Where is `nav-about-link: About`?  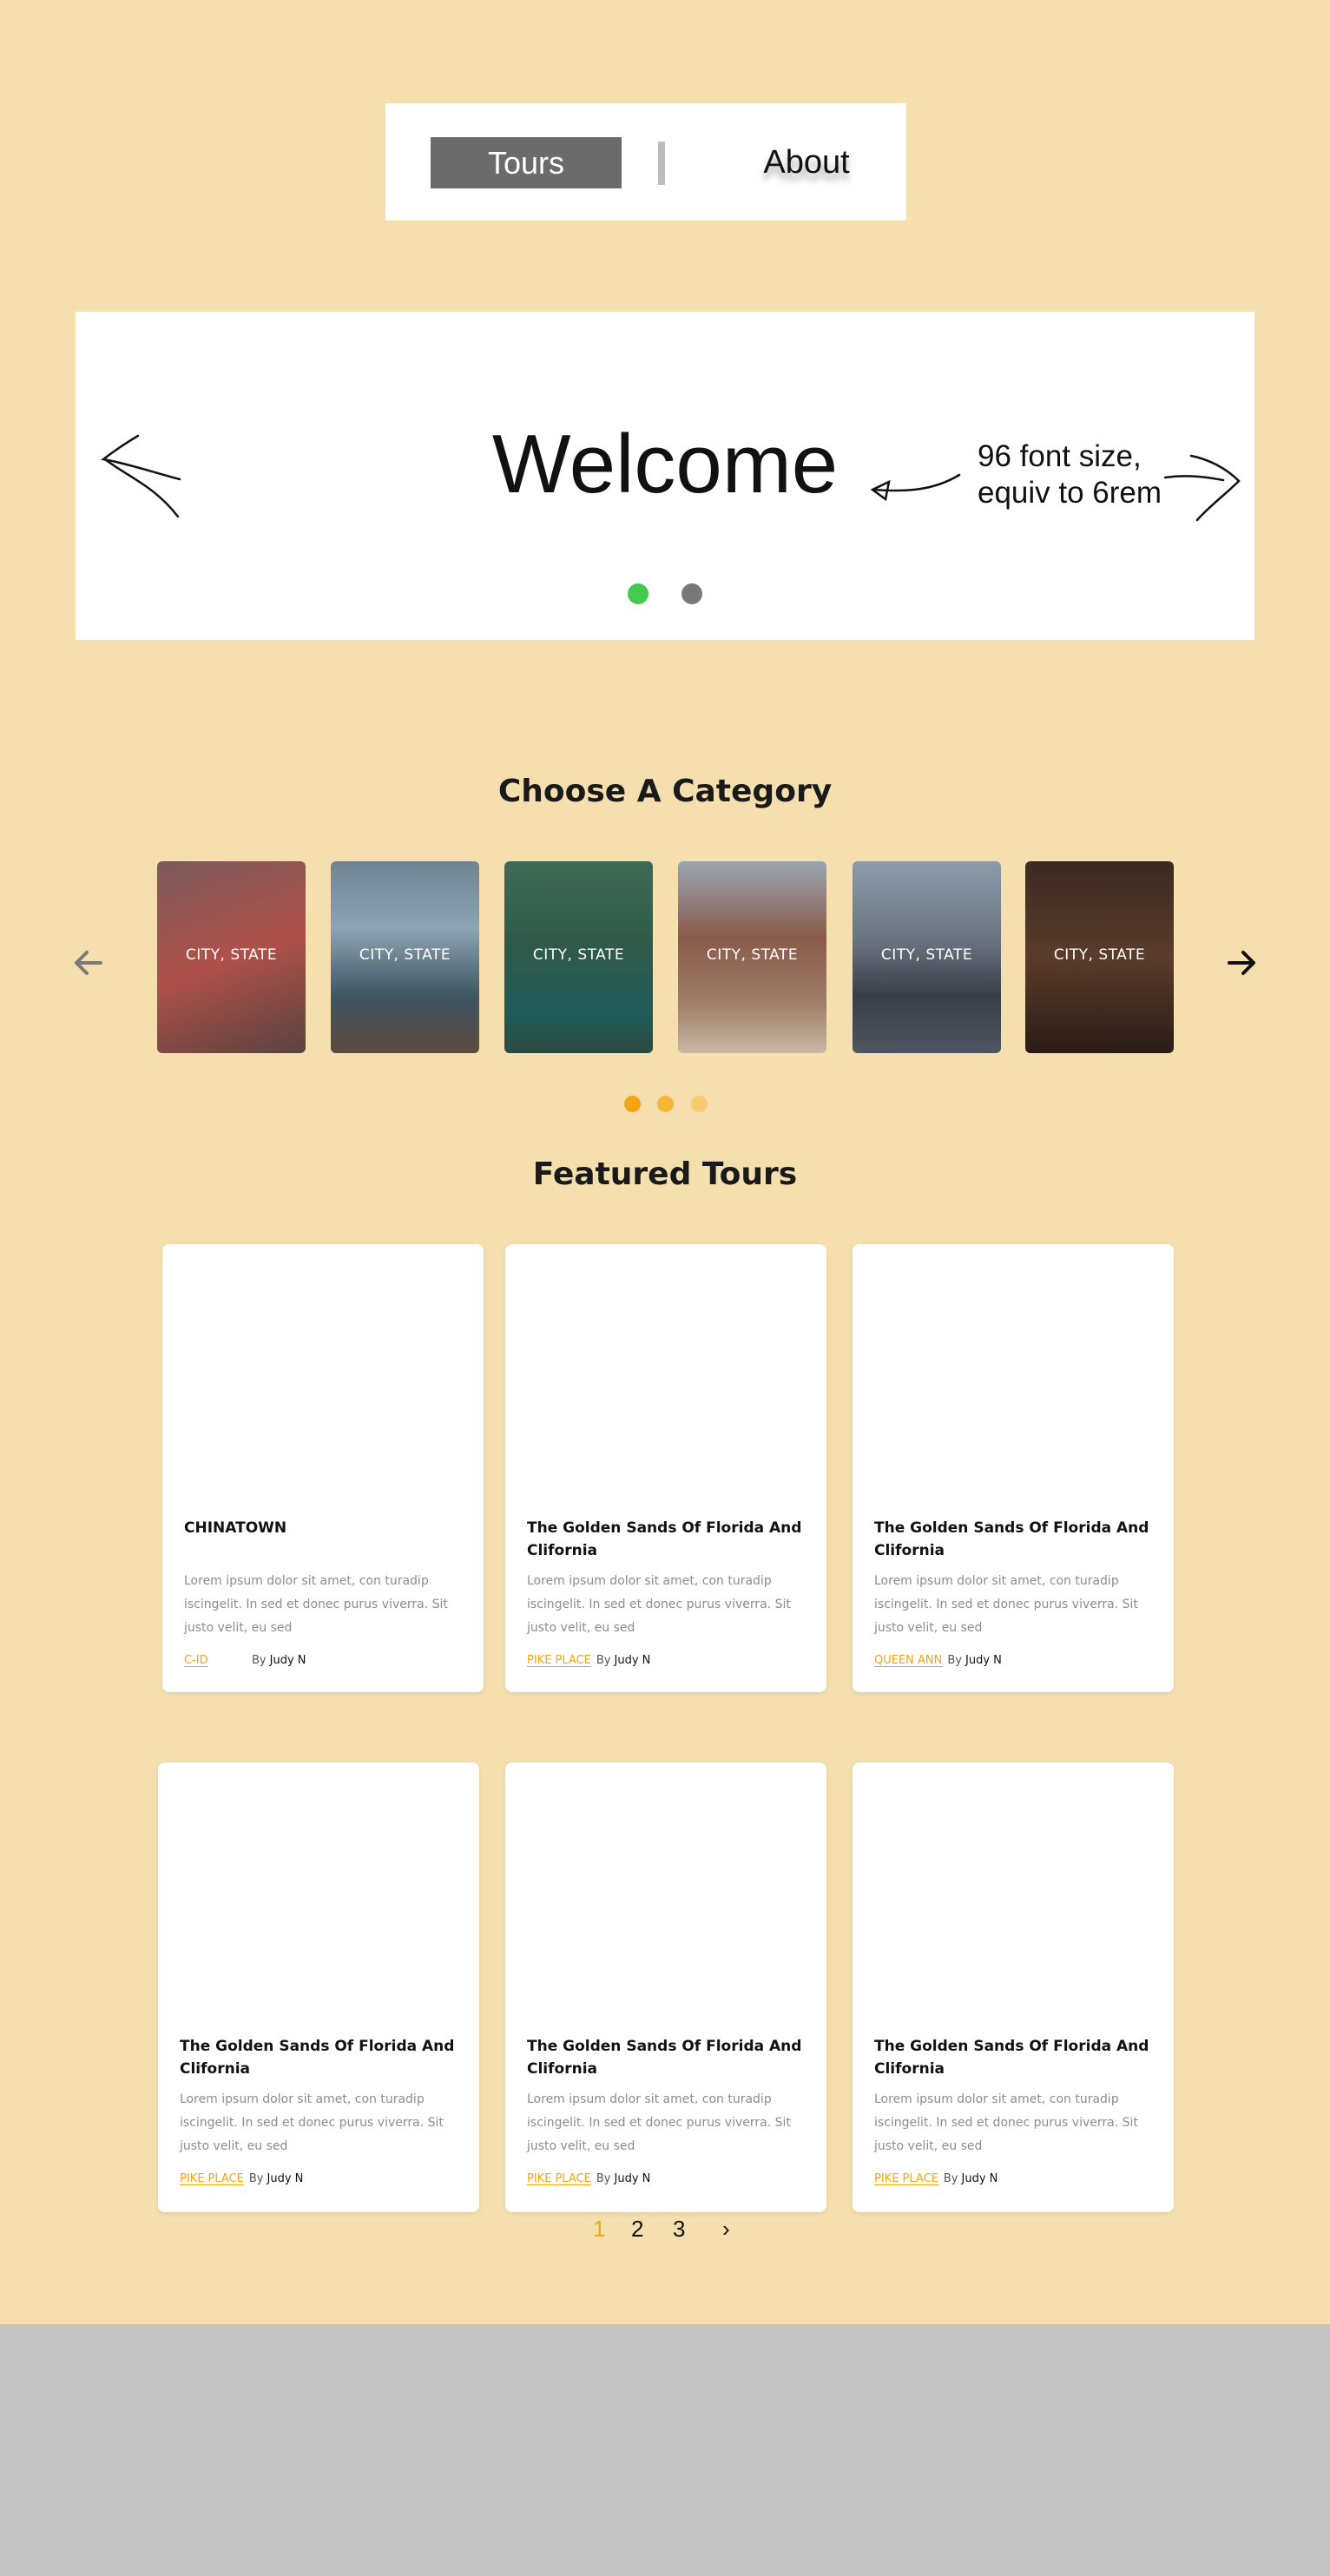 nav-about-link: About is located at coordinates (806, 162).